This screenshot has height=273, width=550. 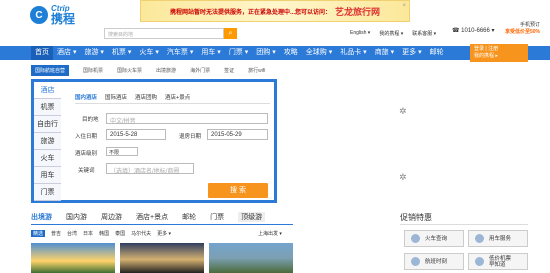 What do you see at coordinates (473, 30) in the screenshot?
I see `phone-number: ☎ 1010-6666 ▾` at bounding box center [473, 30].